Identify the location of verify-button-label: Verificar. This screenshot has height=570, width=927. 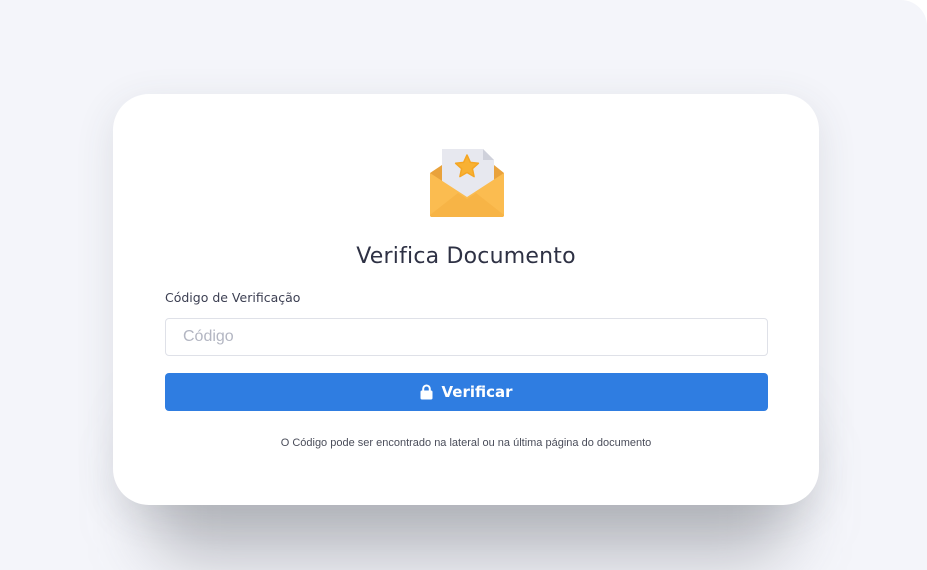
(477, 392).